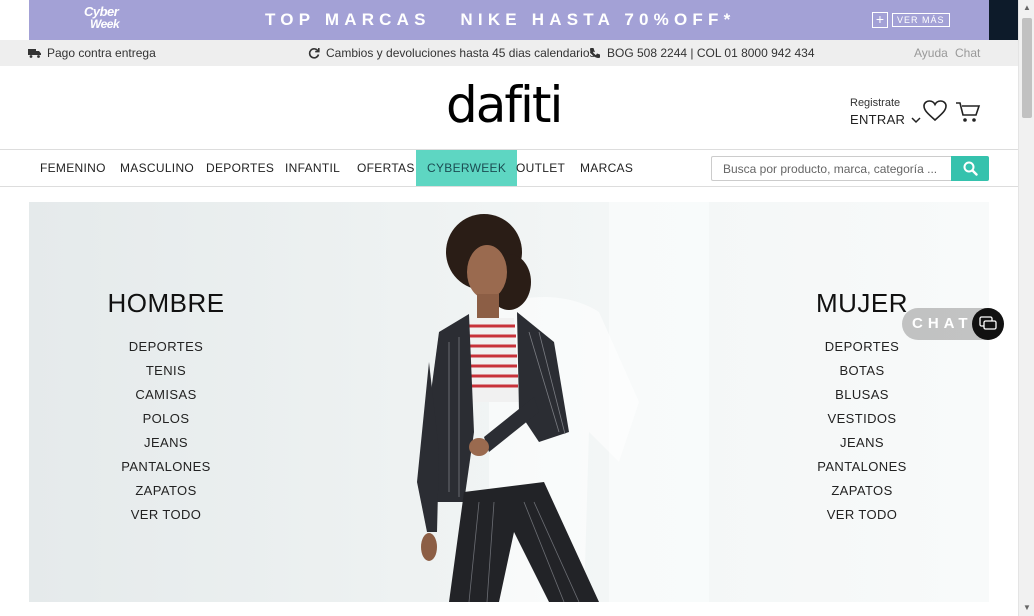 The width and height of the screenshot is (1034, 616). I want to click on promo-side-right, so click(1003, 20).